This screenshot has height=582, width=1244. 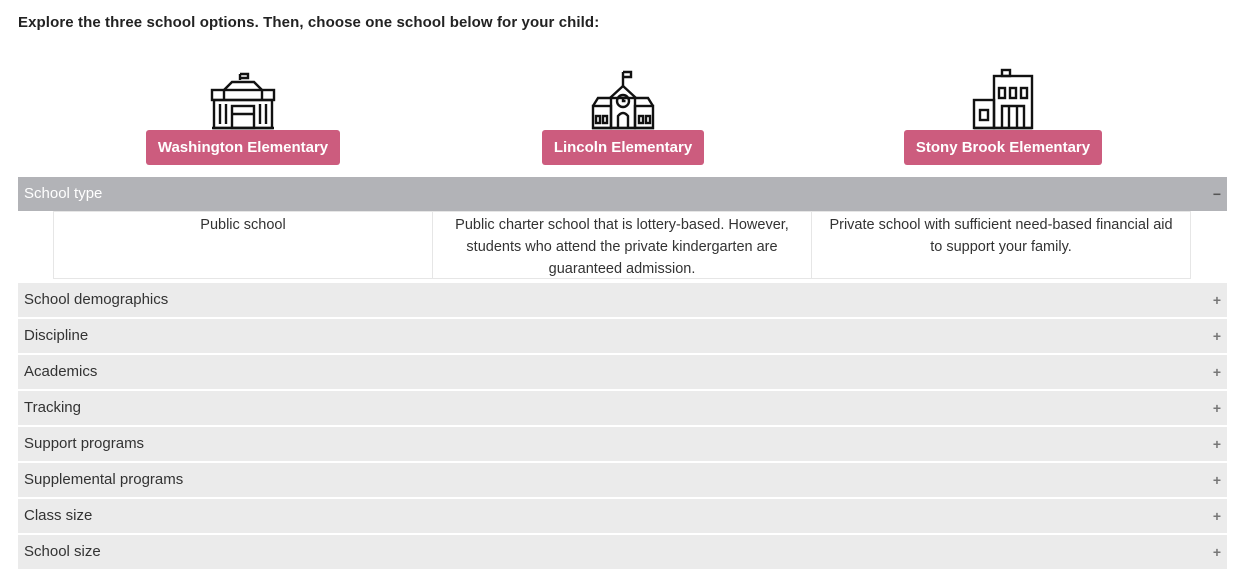 I want to click on section-header-class-size: Class size +, so click(x=622, y=516).